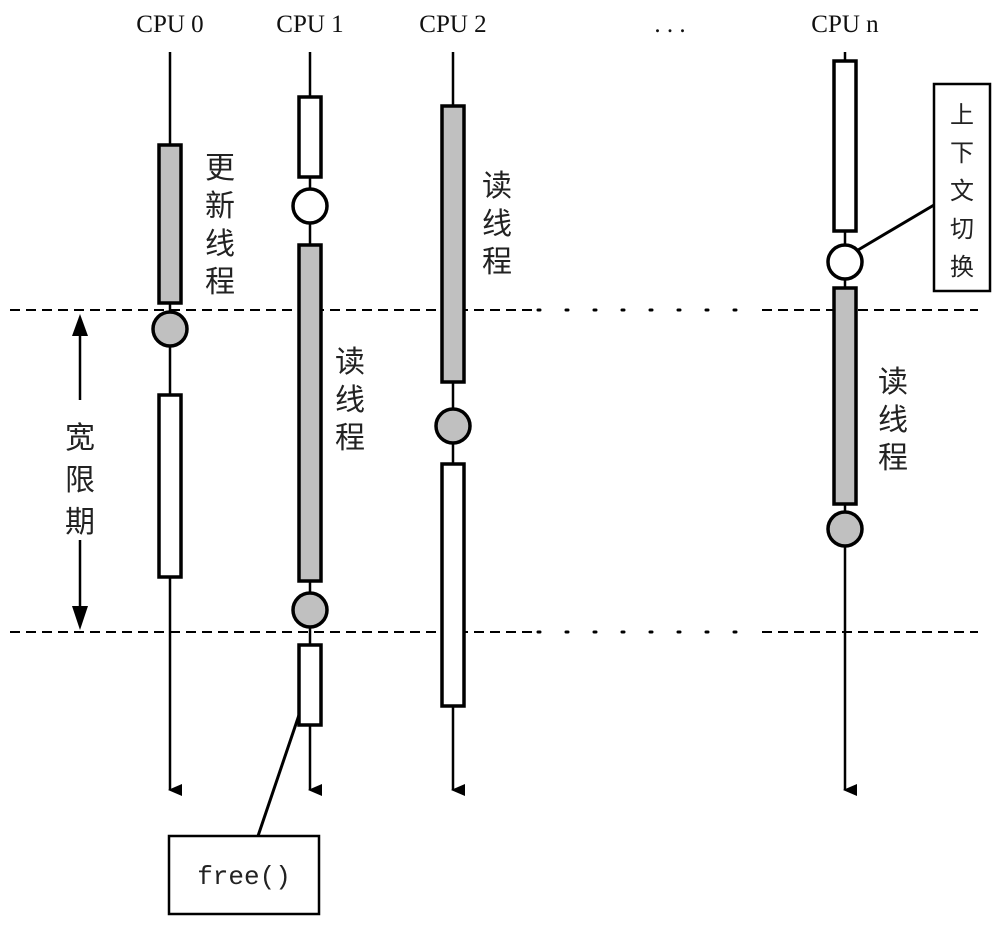 This screenshot has width=1000, height=926. What do you see at coordinates (845, 24) in the screenshot?
I see `cpun-label: CPU n` at bounding box center [845, 24].